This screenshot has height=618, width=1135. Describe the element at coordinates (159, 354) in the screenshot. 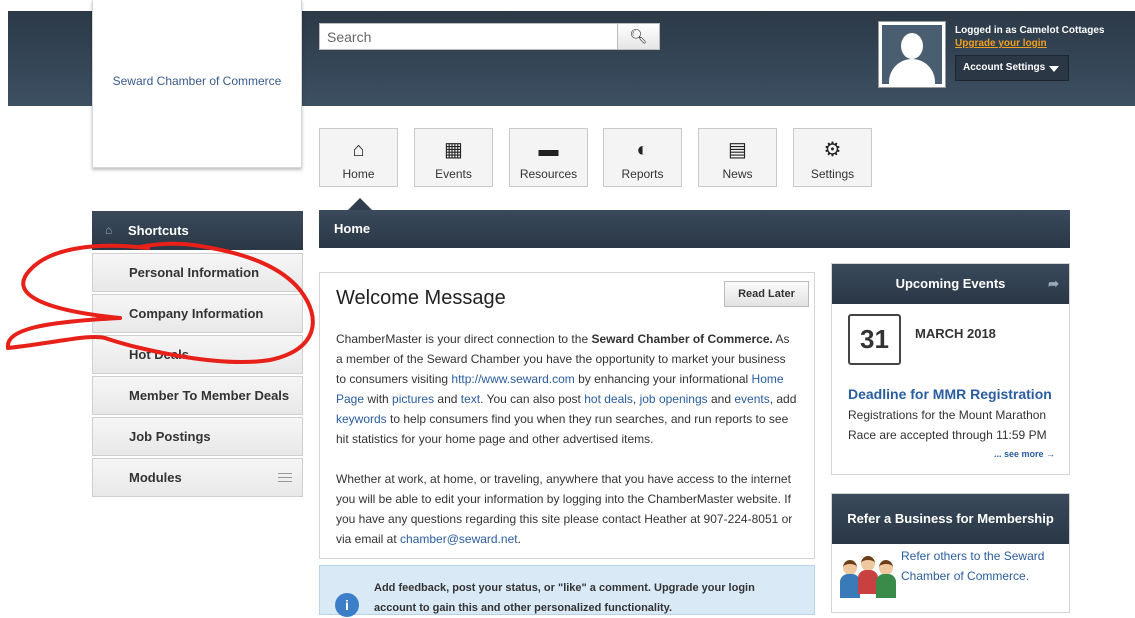

I see `sidebar-item-label: Hot Deals` at that location.